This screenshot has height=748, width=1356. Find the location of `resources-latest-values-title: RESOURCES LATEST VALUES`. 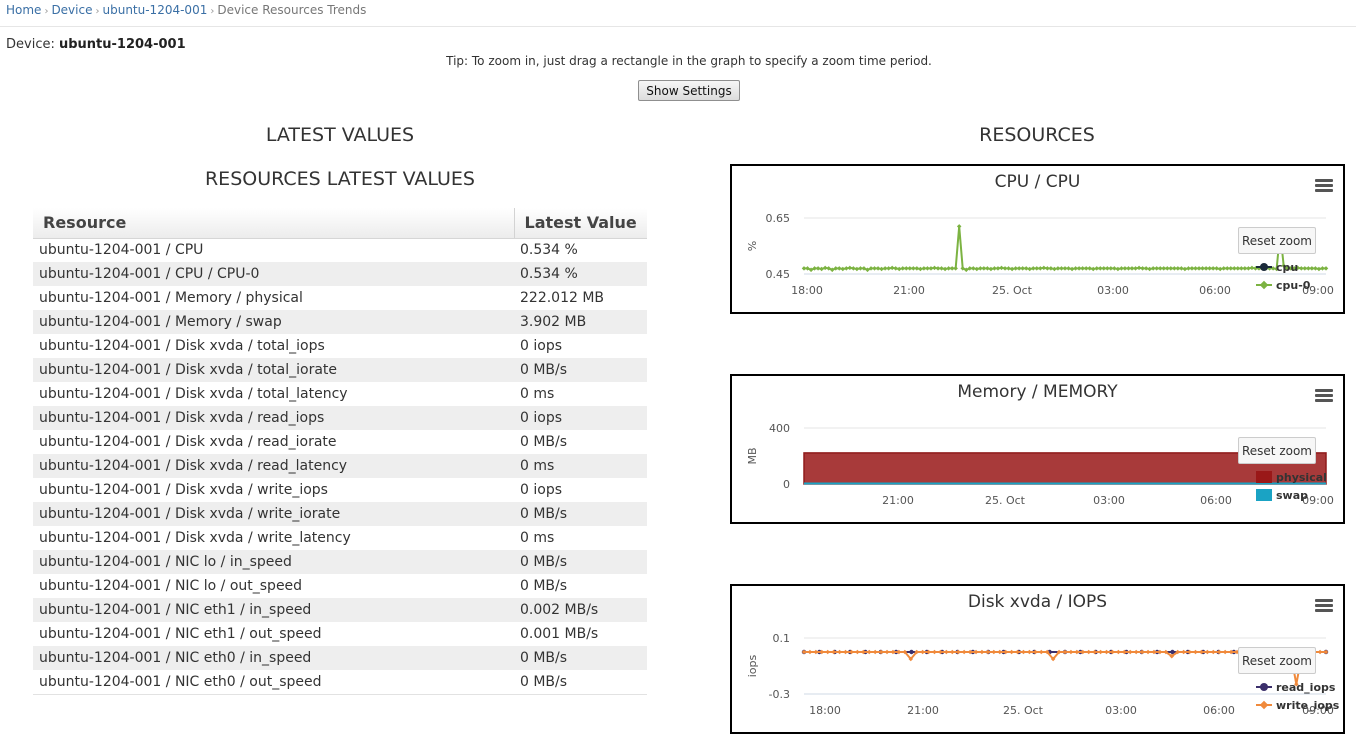

resources-latest-values-title: RESOURCES LATEST VALUES is located at coordinates (339, 179).